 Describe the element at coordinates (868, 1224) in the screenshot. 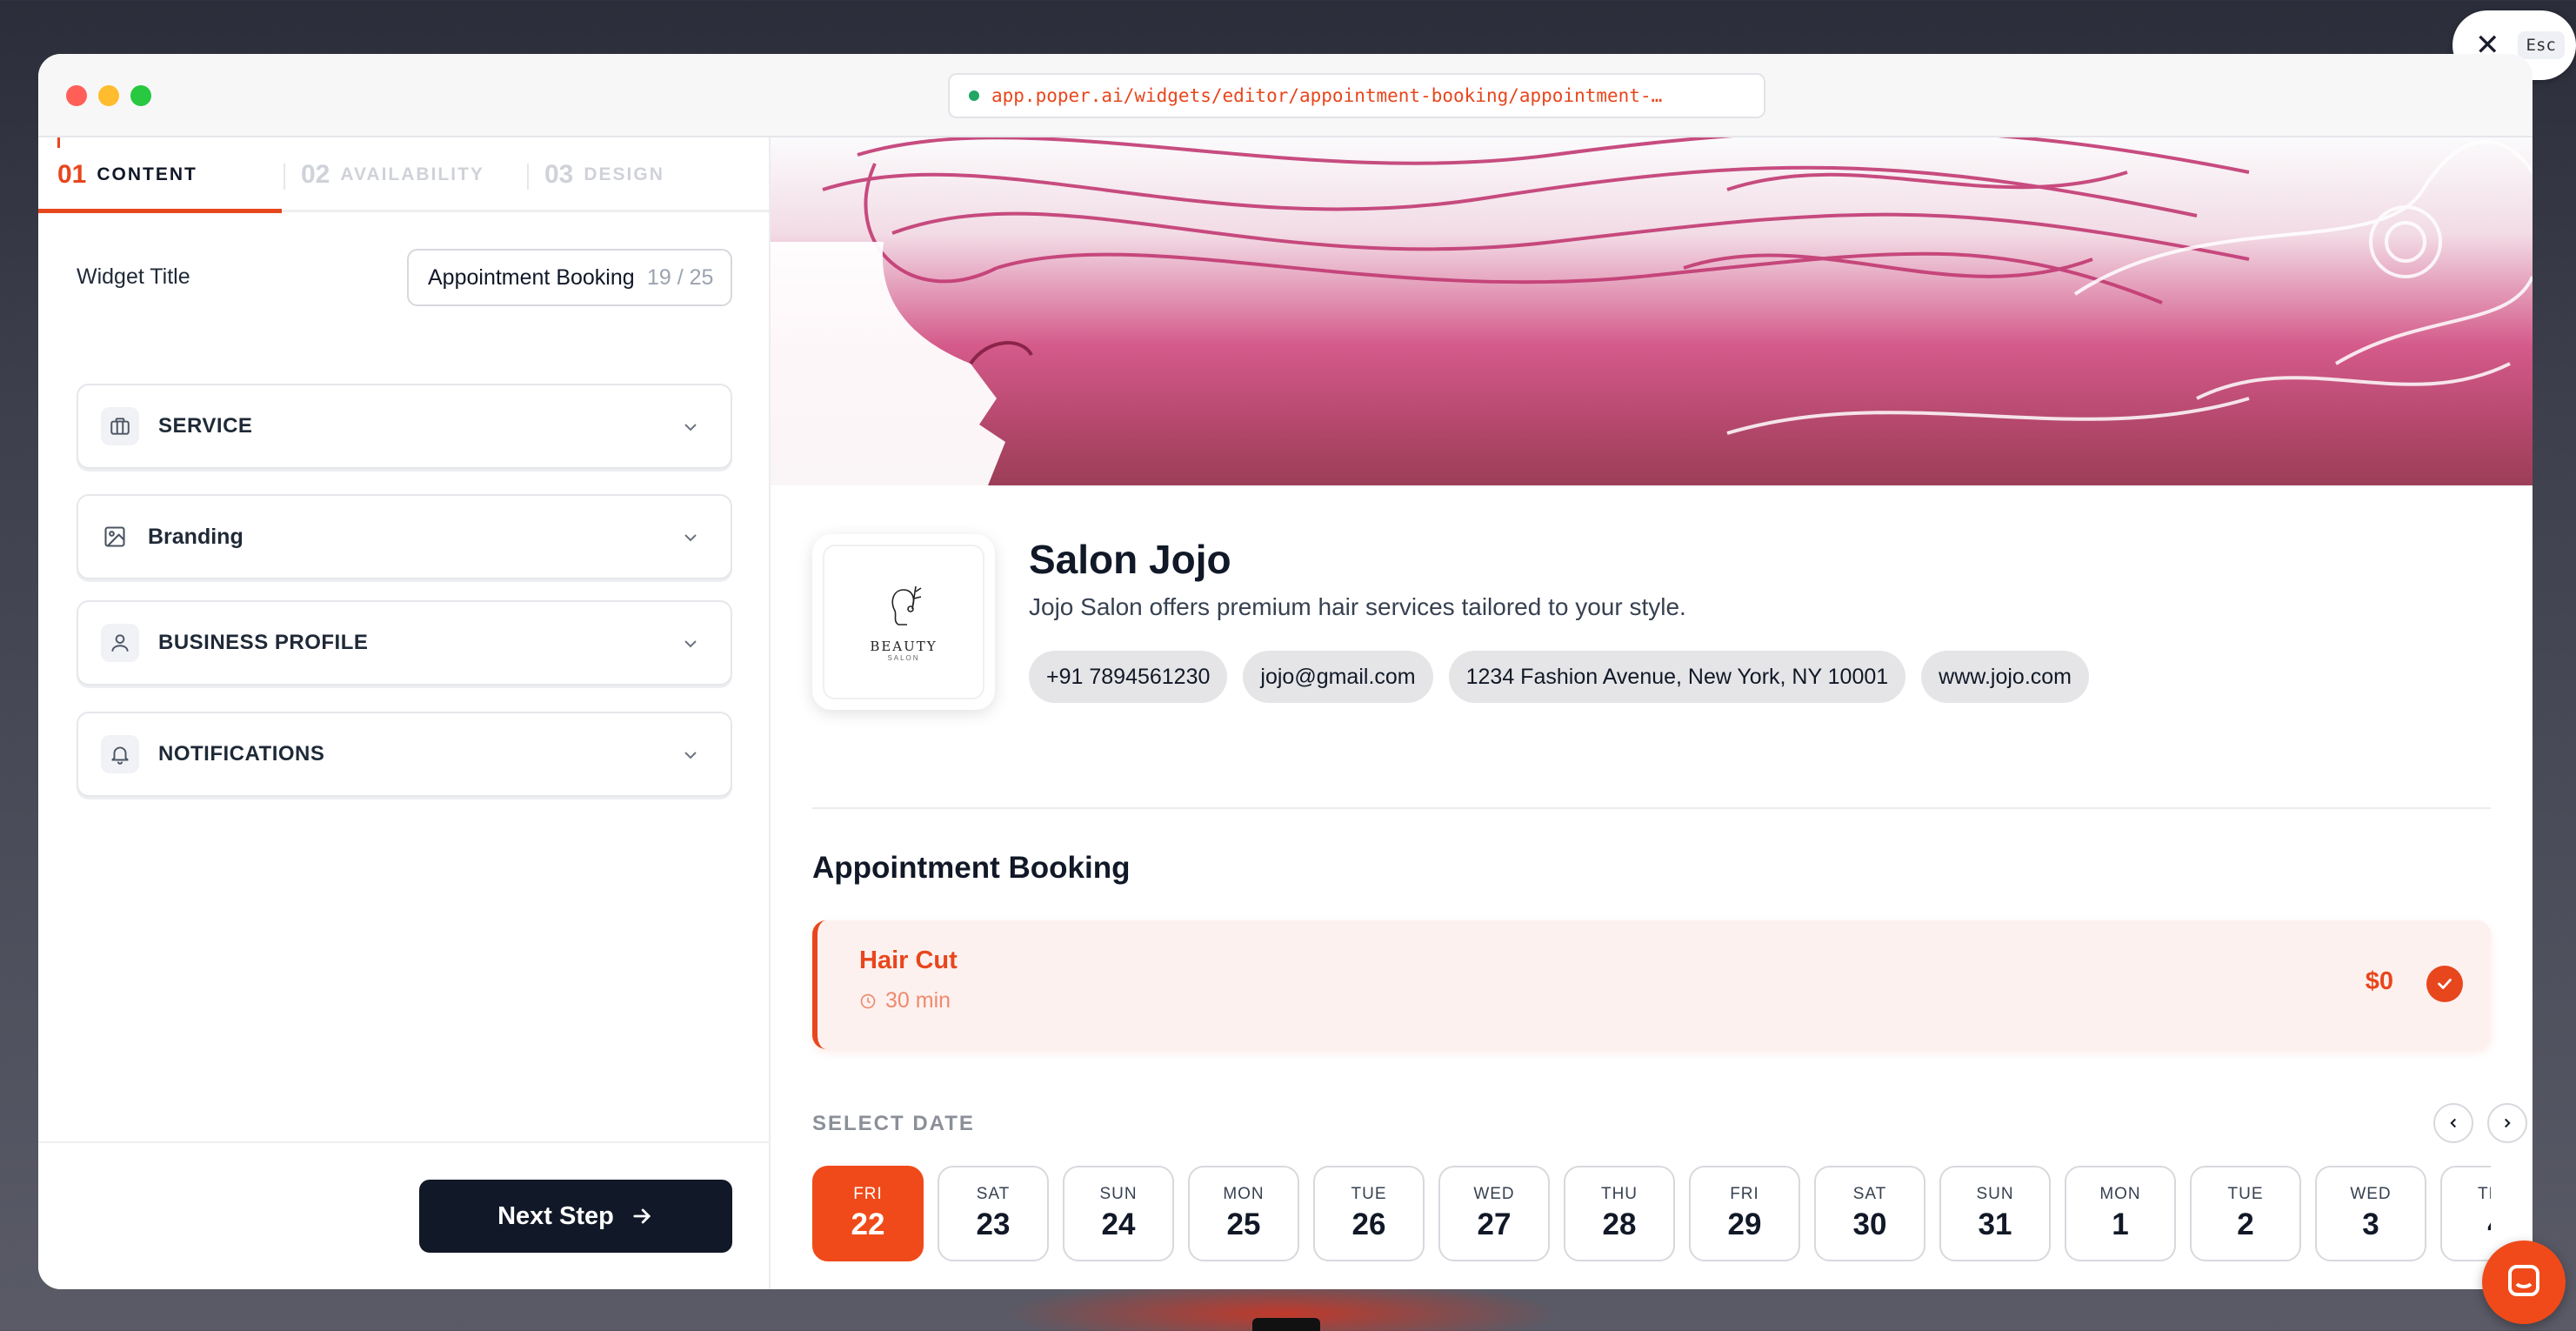

I see `date-day-number: 22` at that location.